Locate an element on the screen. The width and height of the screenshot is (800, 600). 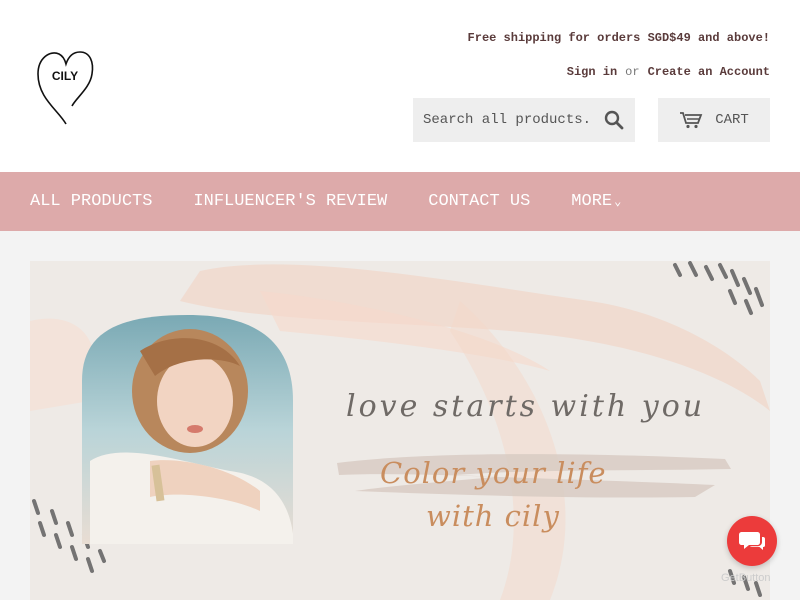
nav-item-influencers-review: INFLUENCER'S REVIEW is located at coordinates (290, 201).